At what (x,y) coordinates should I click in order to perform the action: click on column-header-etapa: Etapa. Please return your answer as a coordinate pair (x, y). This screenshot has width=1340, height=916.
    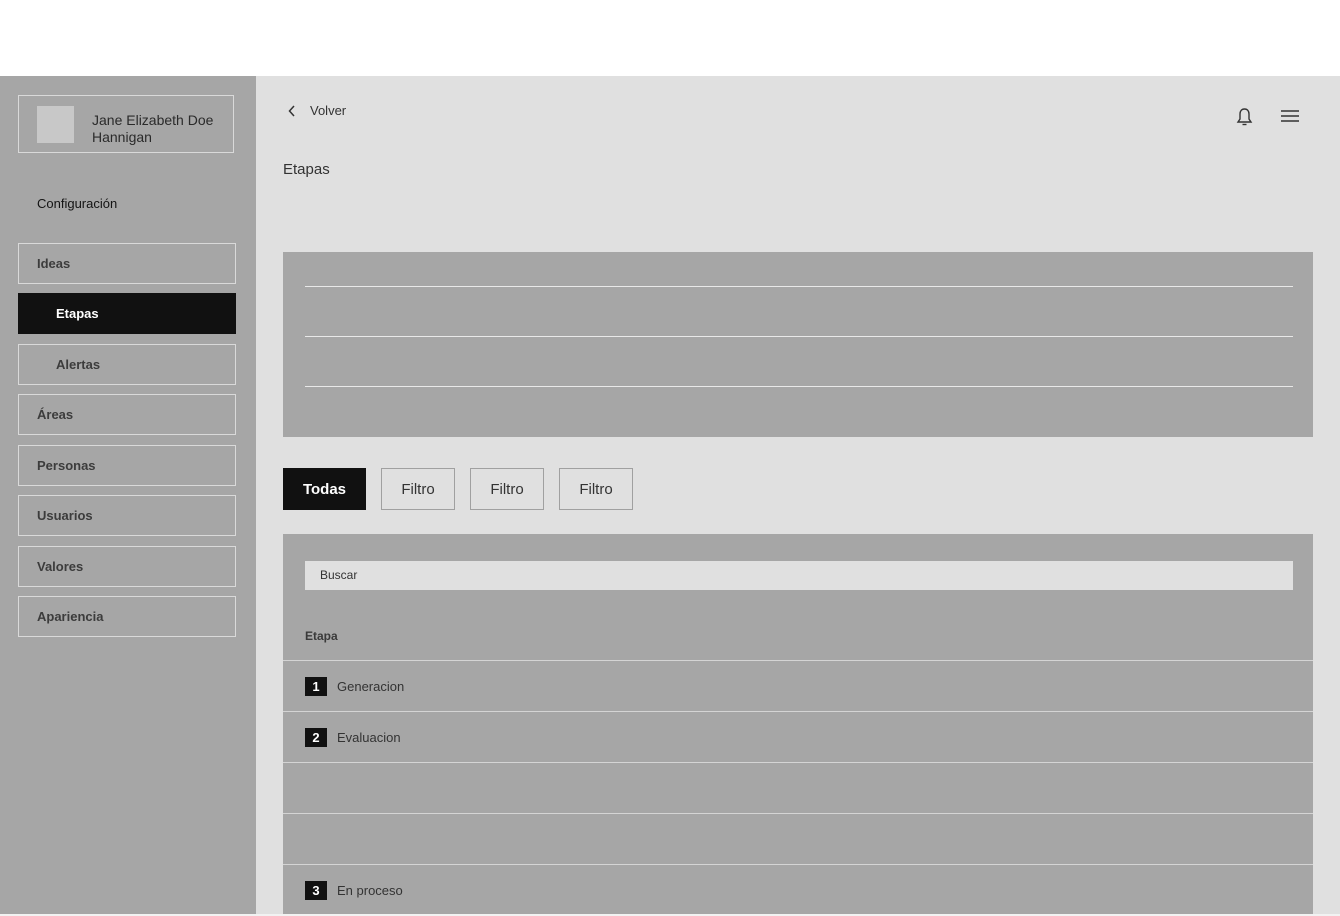
    Looking at the image, I should click on (321, 636).